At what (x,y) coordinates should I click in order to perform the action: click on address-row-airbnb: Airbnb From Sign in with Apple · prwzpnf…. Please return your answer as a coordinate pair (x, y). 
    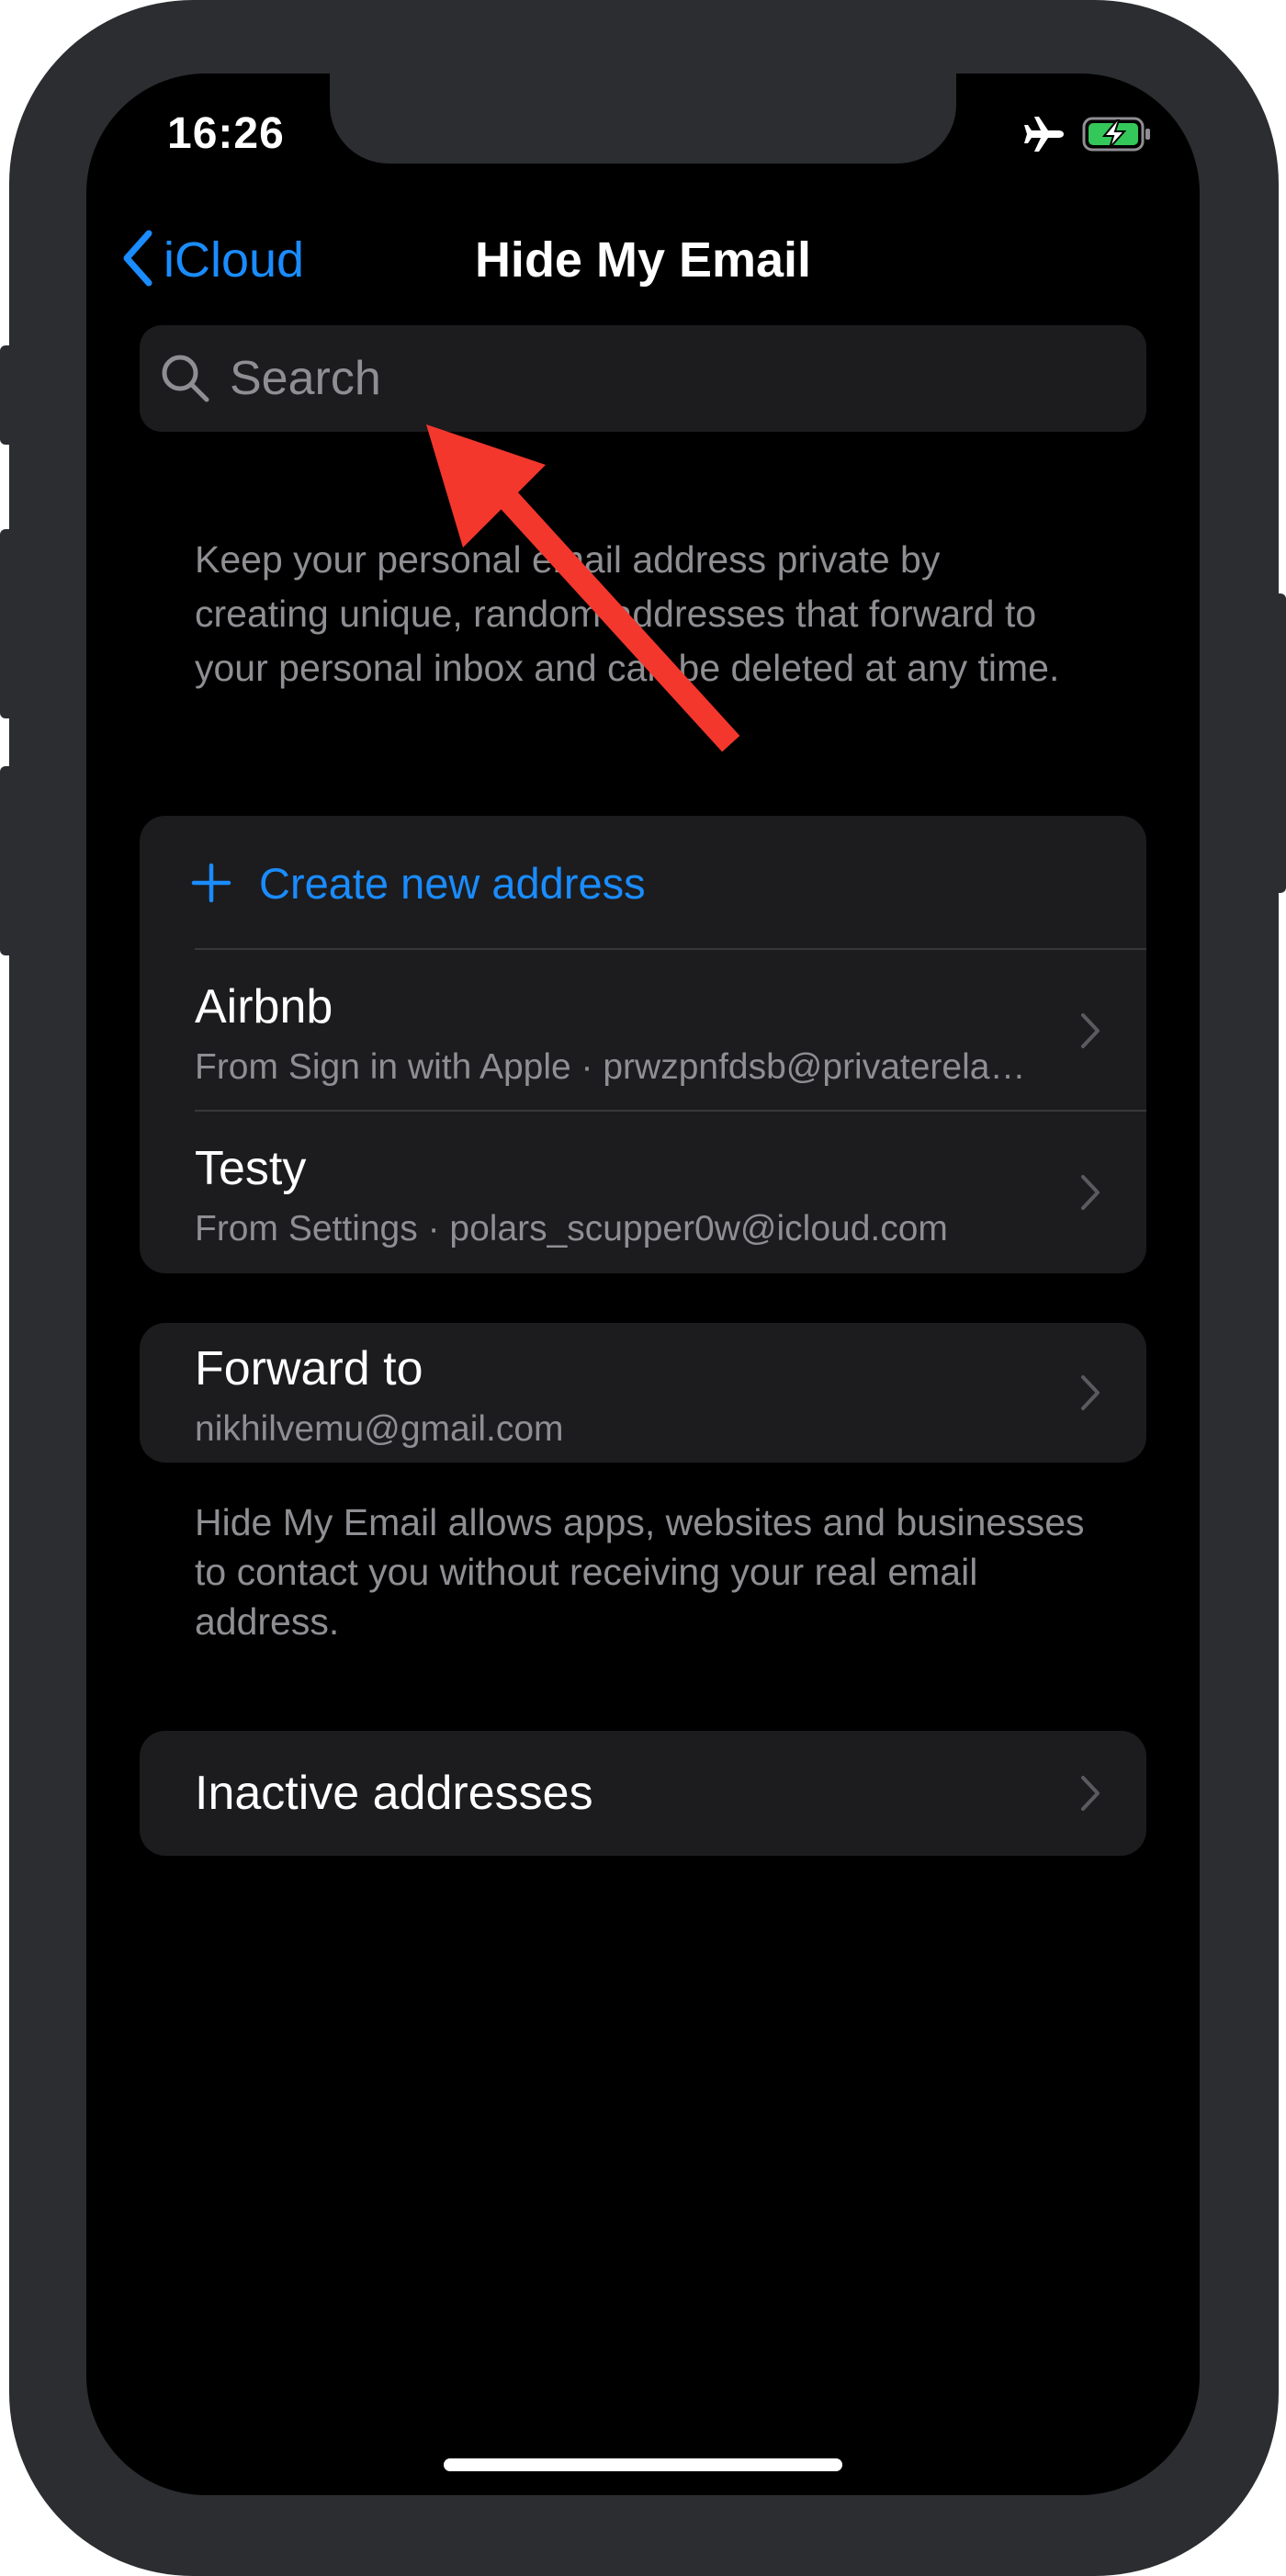
    Looking at the image, I should click on (643, 1031).